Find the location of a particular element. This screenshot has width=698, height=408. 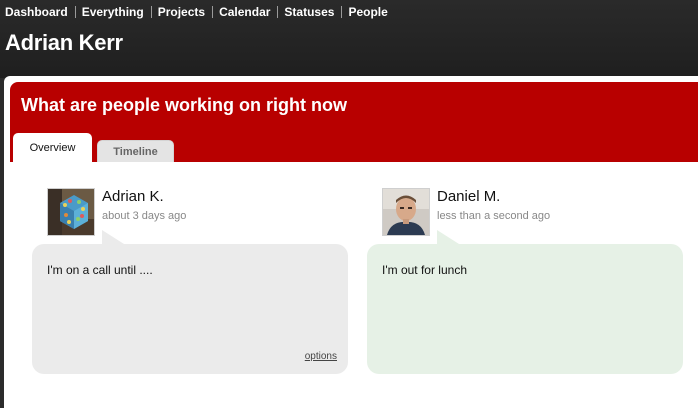

nav-calendar: Calendar is located at coordinates (244, 12).